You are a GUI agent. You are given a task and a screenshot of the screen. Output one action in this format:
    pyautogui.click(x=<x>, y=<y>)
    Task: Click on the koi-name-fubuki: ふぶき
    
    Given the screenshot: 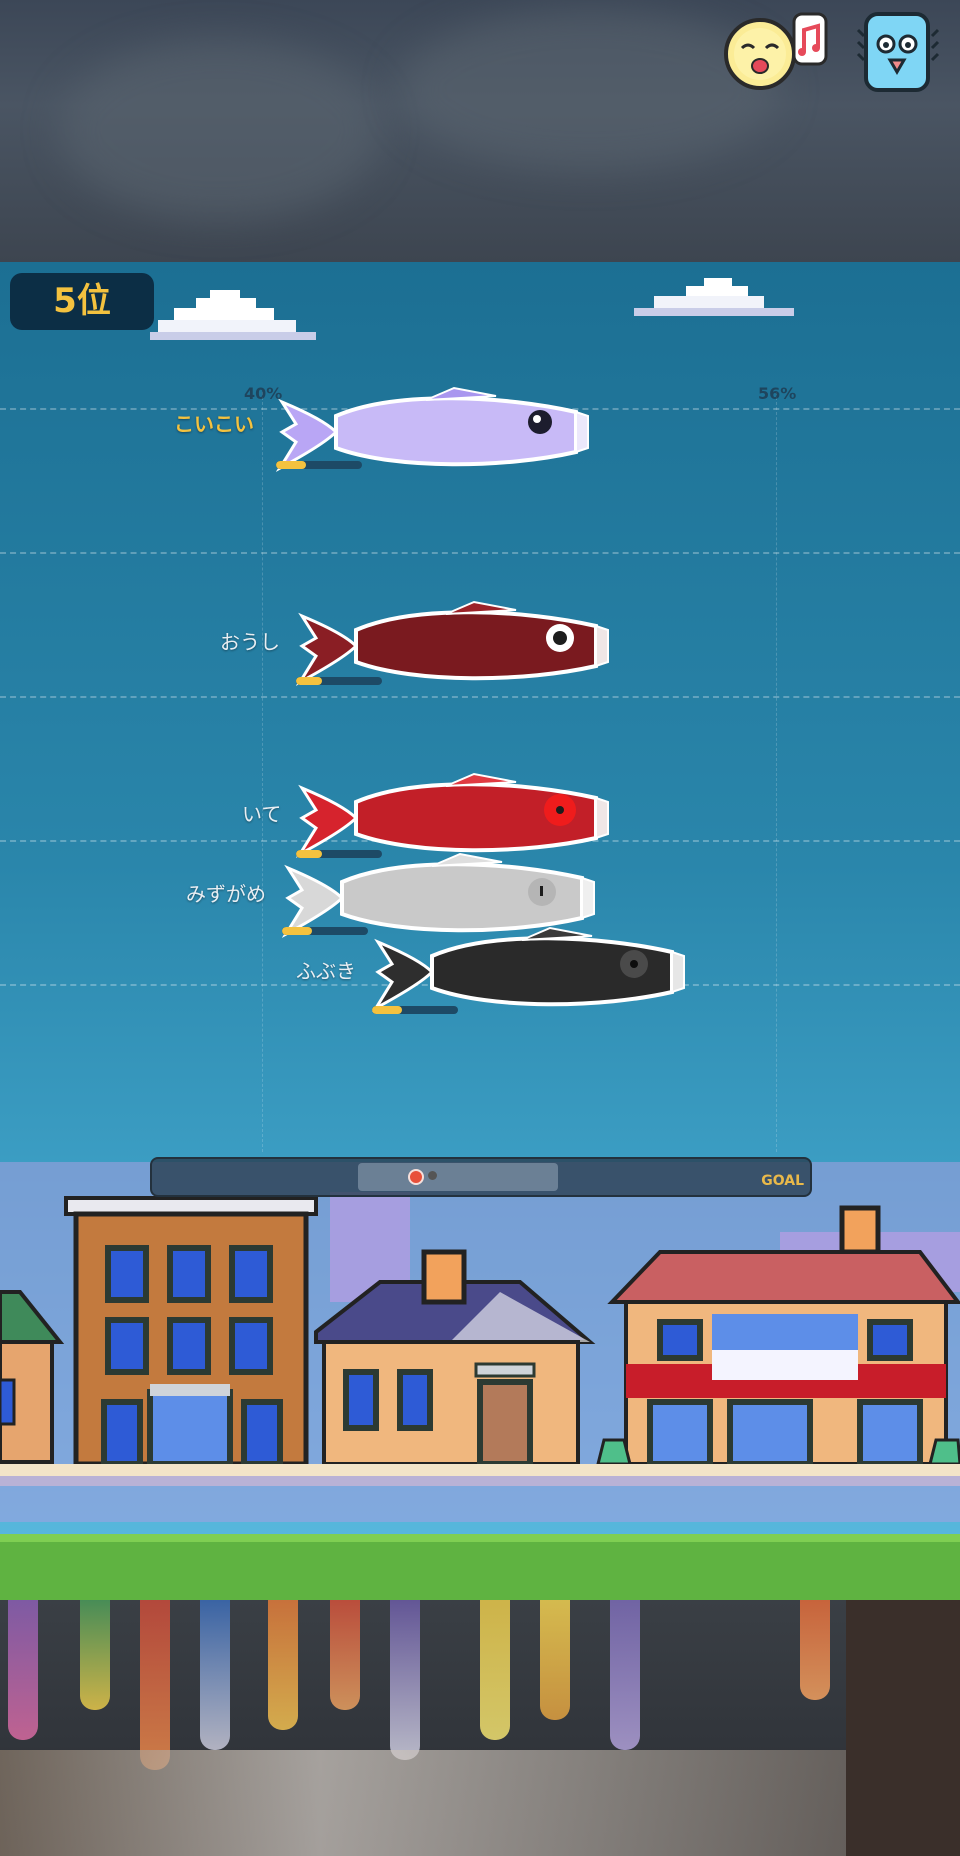 What is the action you would take?
    pyautogui.click(x=326, y=971)
    